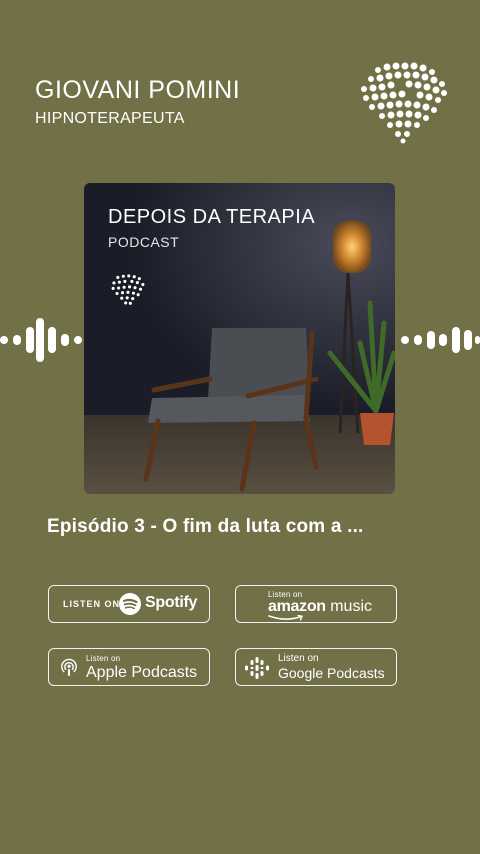 This screenshot has height=854, width=480. I want to click on badge-platform-name: Google Podcasts, so click(331, 673).